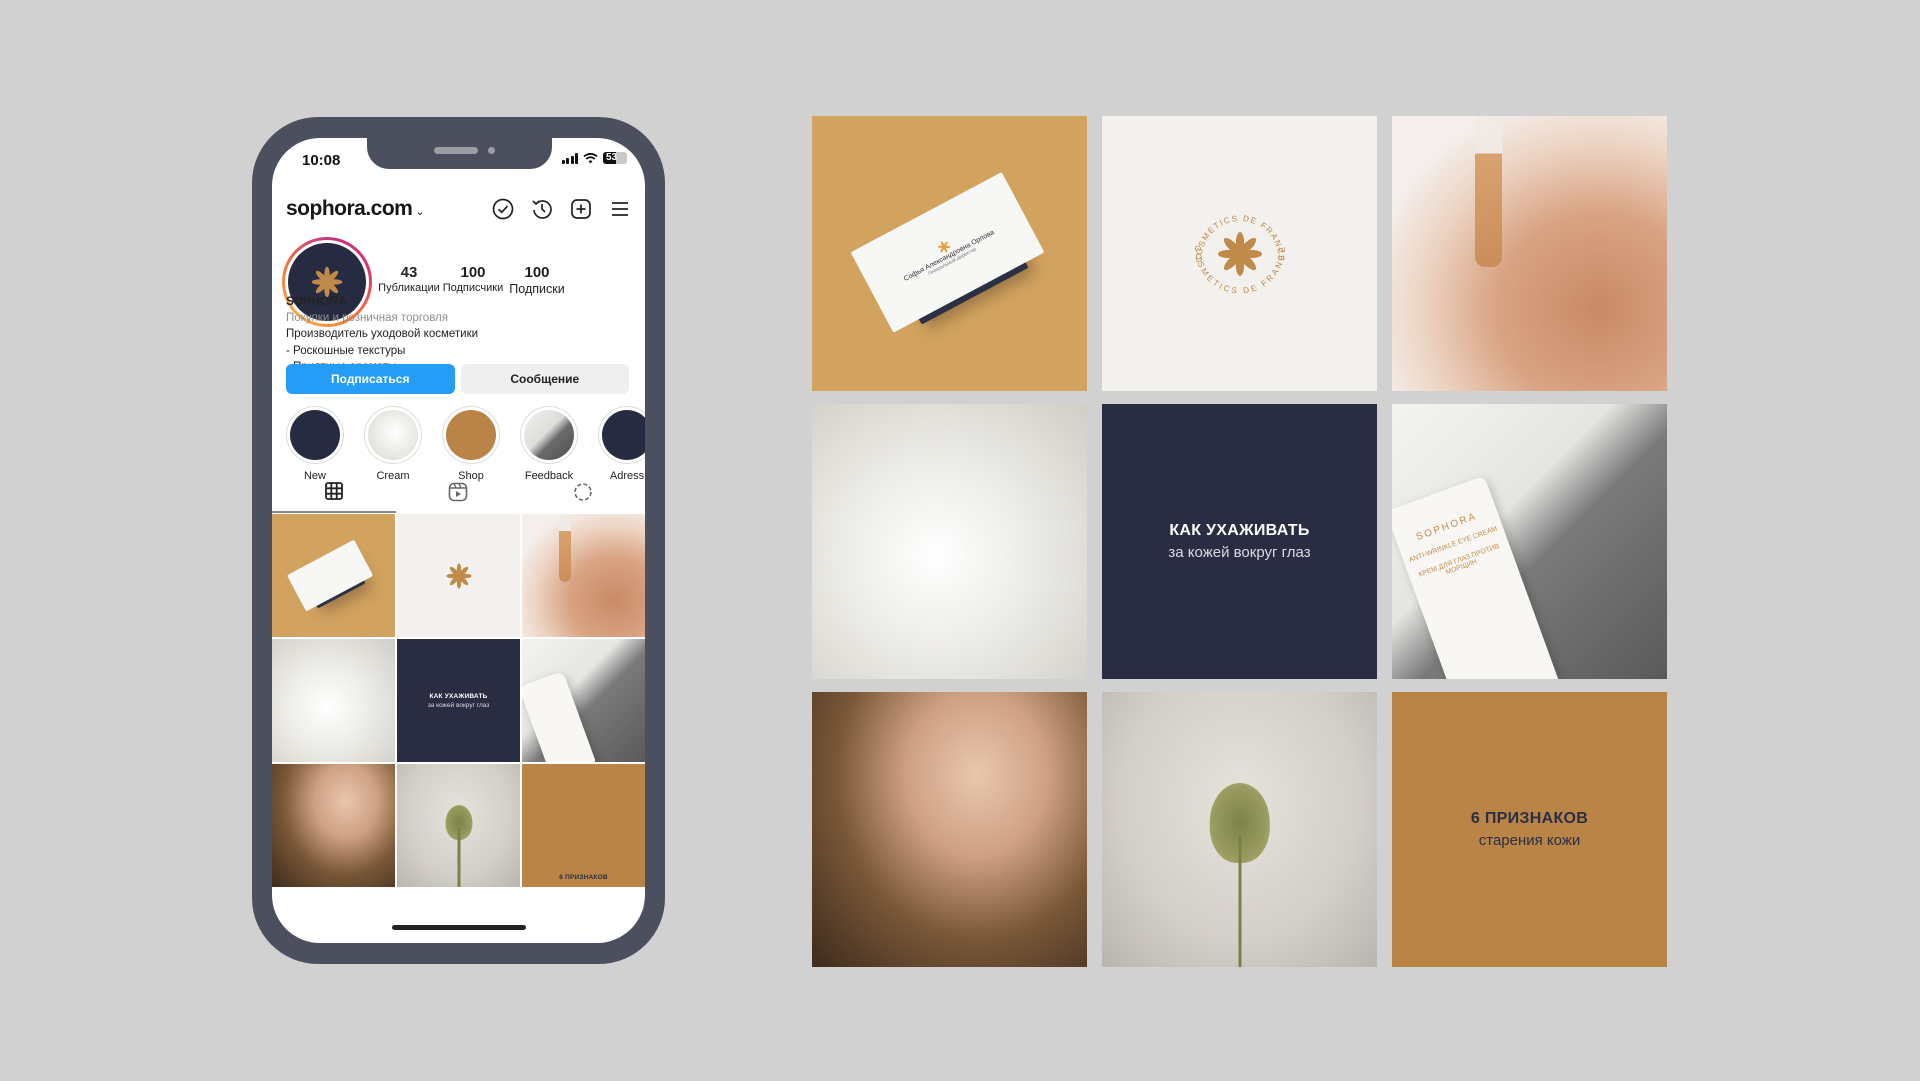  I want to click on profile-tabs, so click(458, 492).